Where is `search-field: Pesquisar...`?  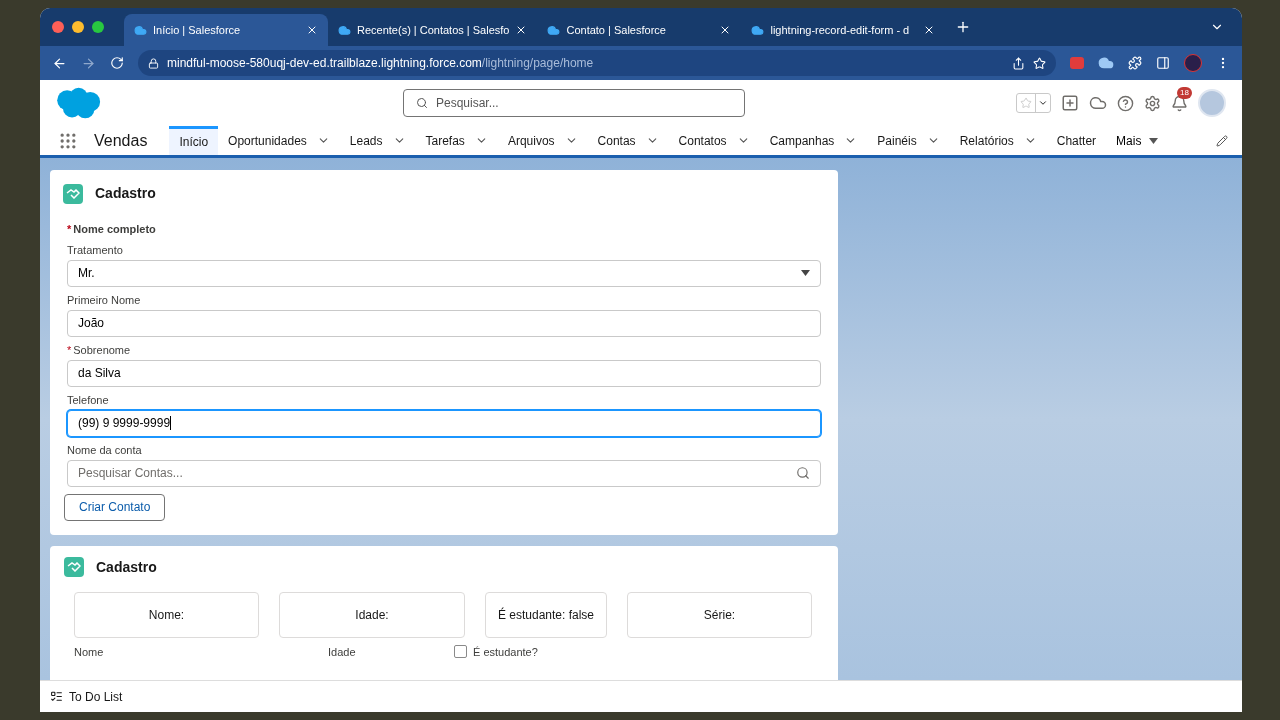 search-field: Pesquisar... is located at coordinates (574, 103).